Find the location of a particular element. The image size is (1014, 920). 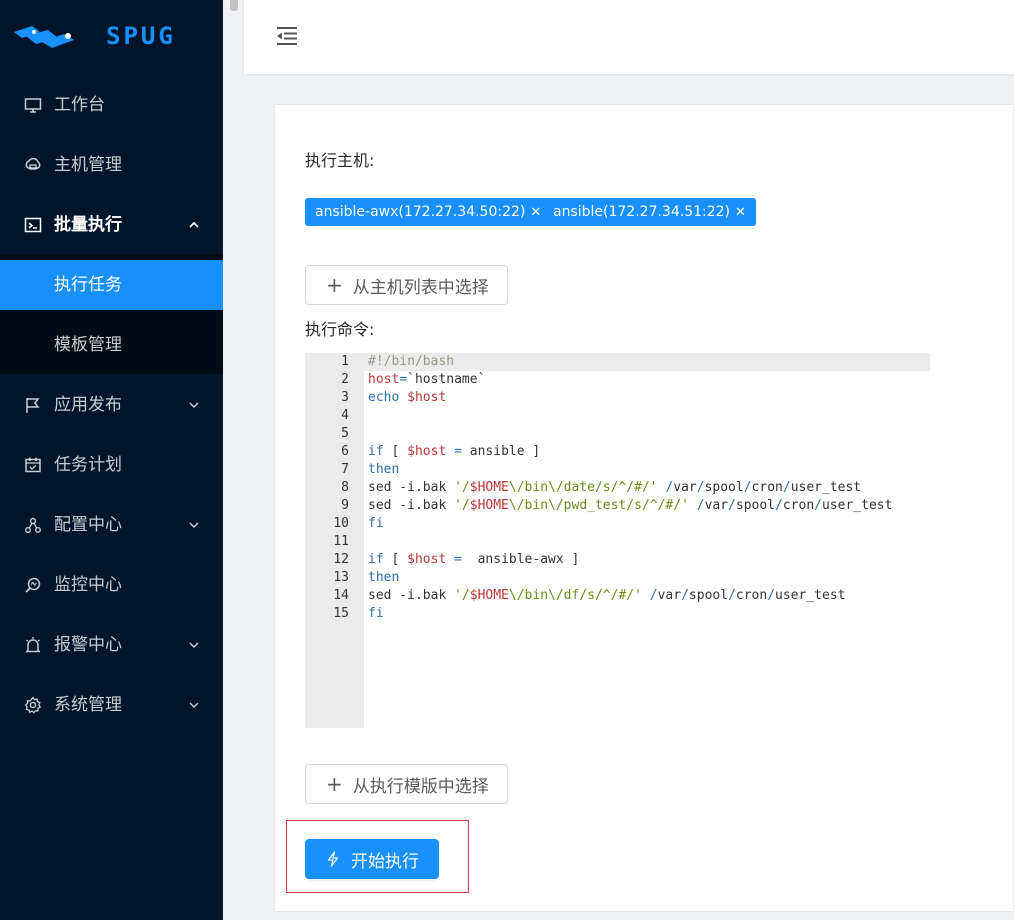

code-line: 12 if [ $host = ansible-awx ] is located at coordinates (617, 560).